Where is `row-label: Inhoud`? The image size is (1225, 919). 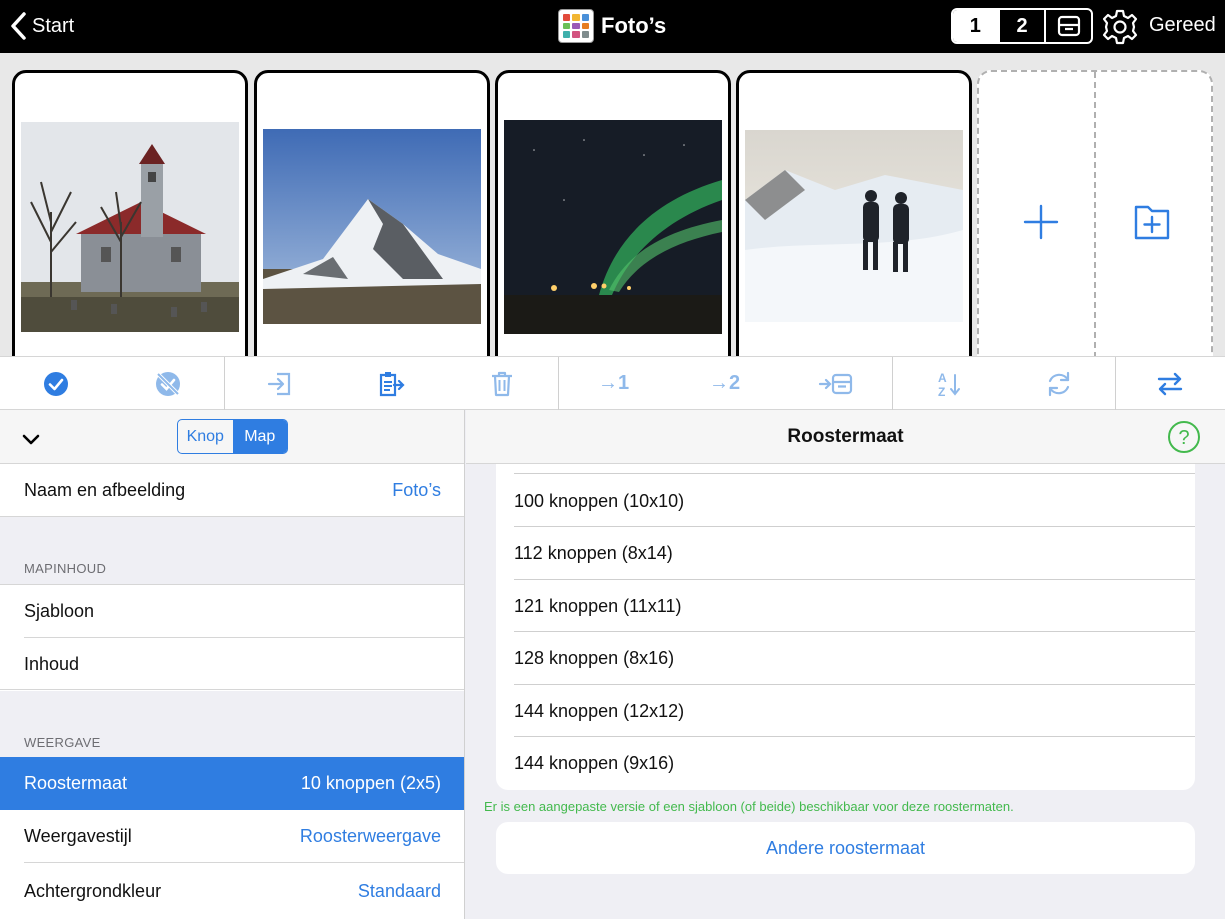 row-label: Inhoud is located at coordinates (52, 664).